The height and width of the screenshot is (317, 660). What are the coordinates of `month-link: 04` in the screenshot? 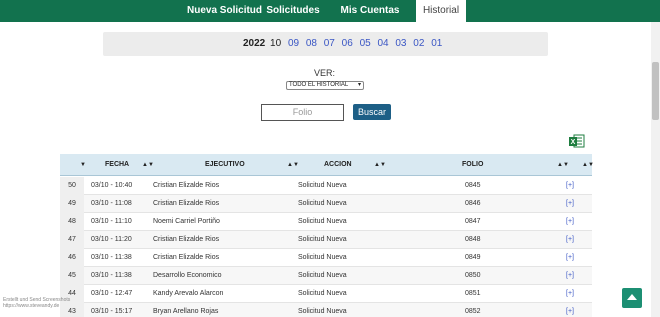 It's located at (382, 43).